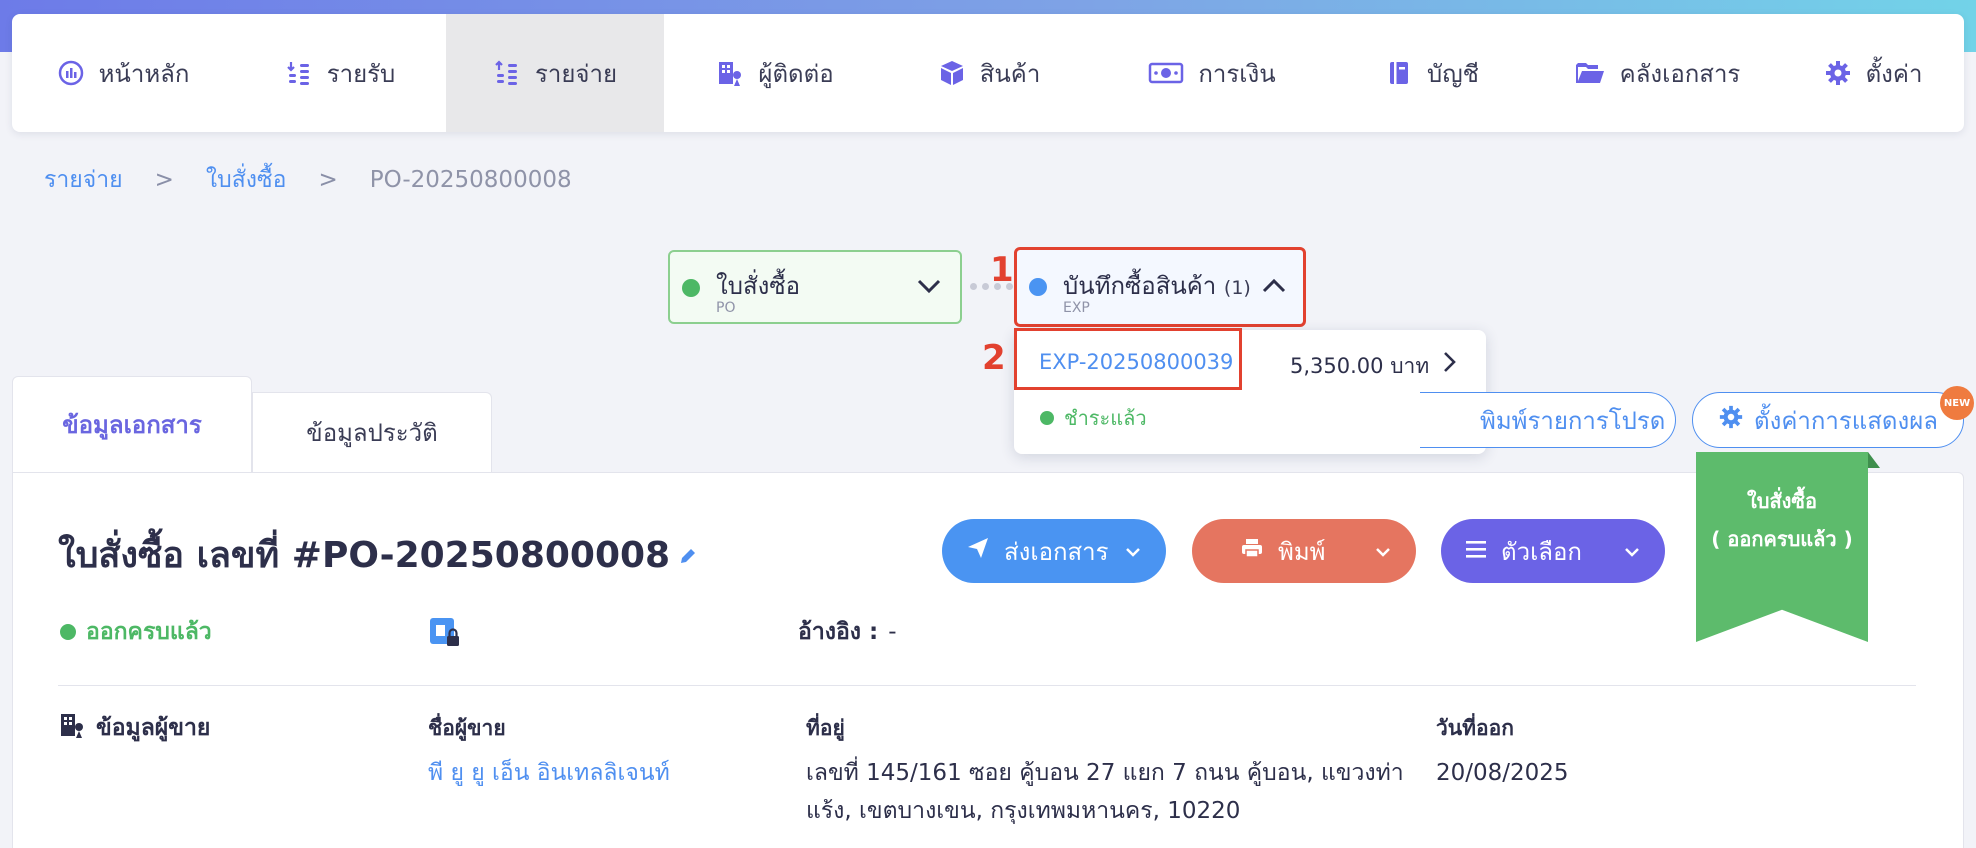 The image size is (1976, 848). Describe the element at coordinates (1453, 73) in the screenshot. I see `nav-item-label: บัญชี` at that location.